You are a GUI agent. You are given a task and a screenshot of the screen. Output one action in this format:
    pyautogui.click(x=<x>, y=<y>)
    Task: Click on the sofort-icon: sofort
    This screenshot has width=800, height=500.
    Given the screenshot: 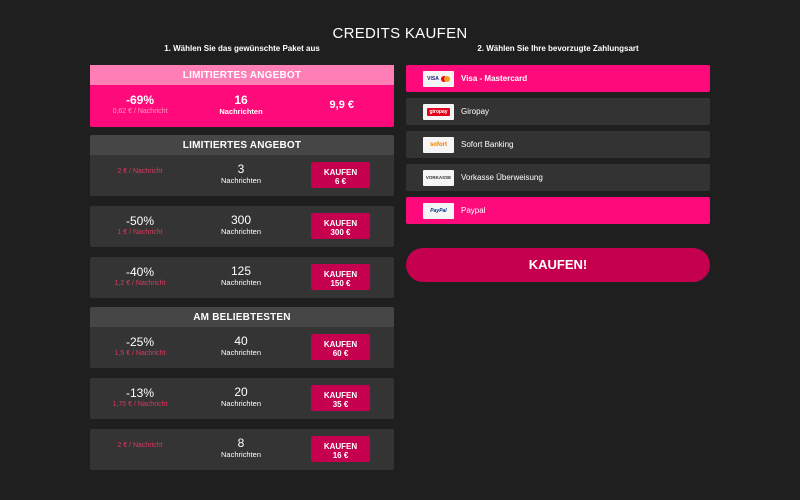 What is the action you would take?
    pyautogui.click(x=438, y=144)
    